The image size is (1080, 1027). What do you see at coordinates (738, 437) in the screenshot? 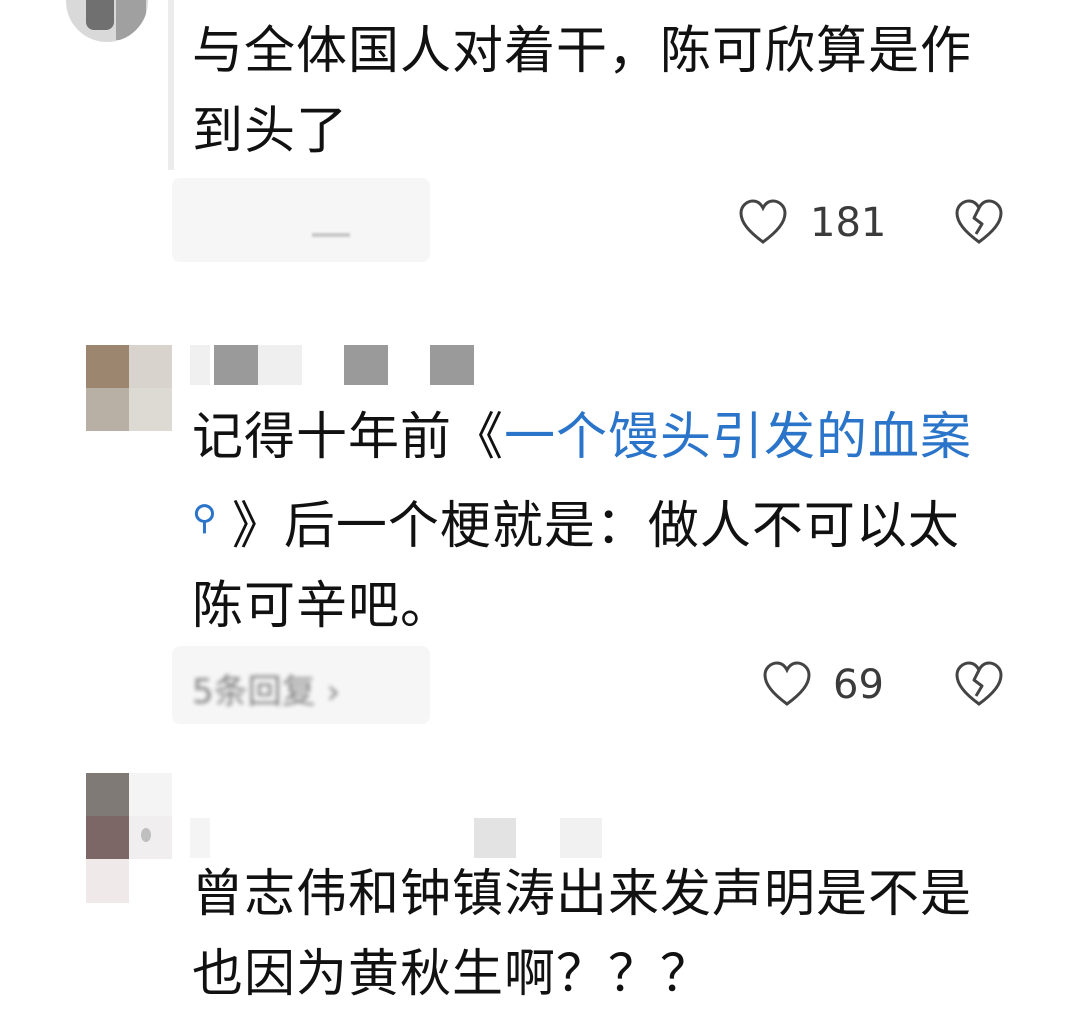
I see `search-link: 一个馒头引发的血案` at bounding box center [738, 437].